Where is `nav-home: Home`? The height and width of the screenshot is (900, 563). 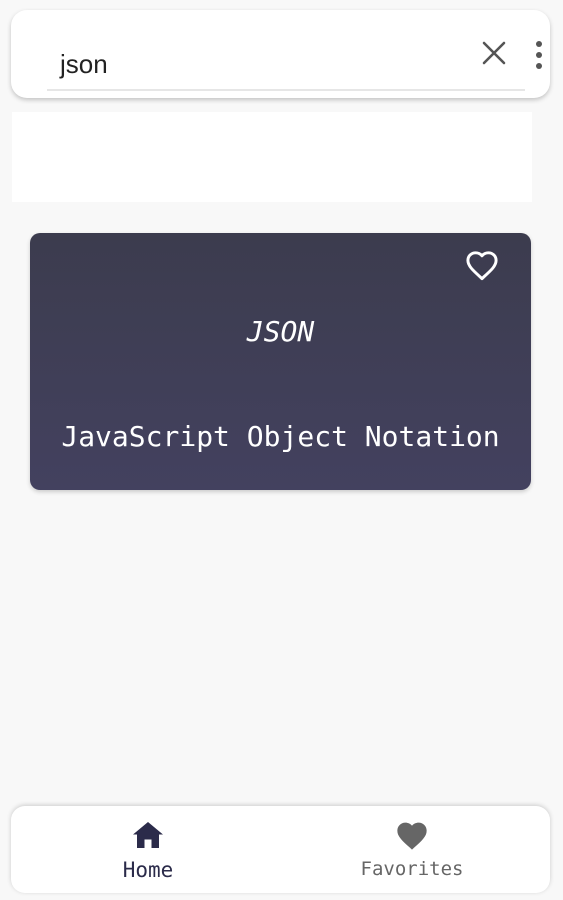
nav-home: Home is located at coordinates (148, 849).